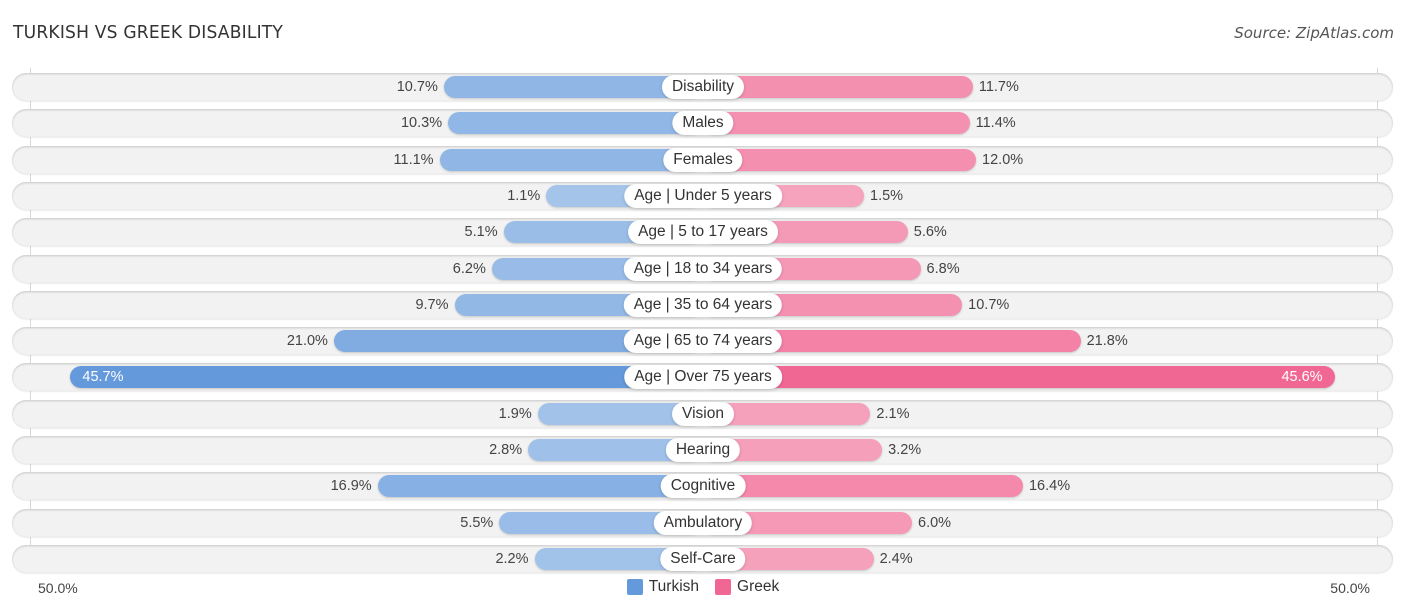 This screenshot has height=612, width=1406. What do you see at coordinates (703, 587) in the screenshot?
I see `legend: Turkish Greek` at bounding box center [703, 587].